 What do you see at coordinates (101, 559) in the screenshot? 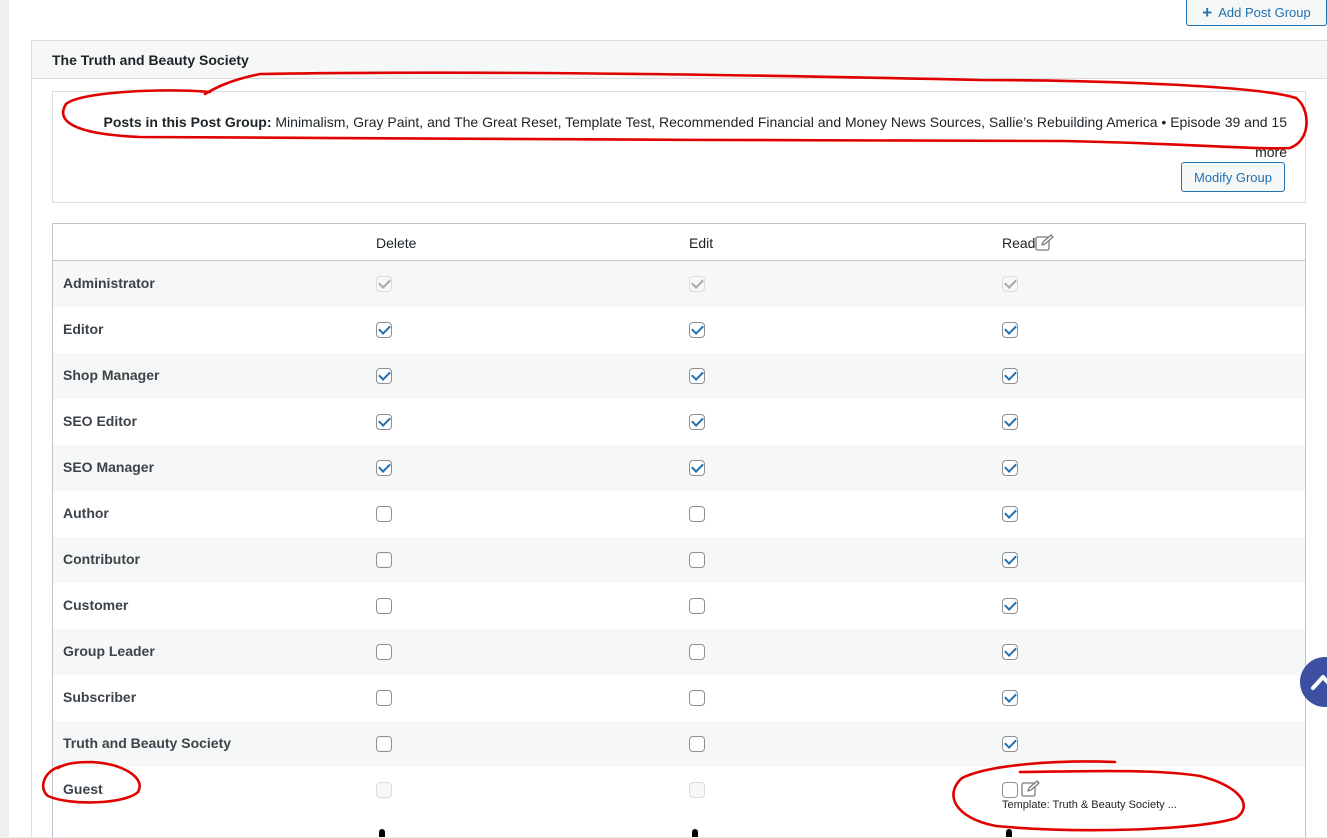
I see `role-name: Contributor` at bounding box center [101, 559].